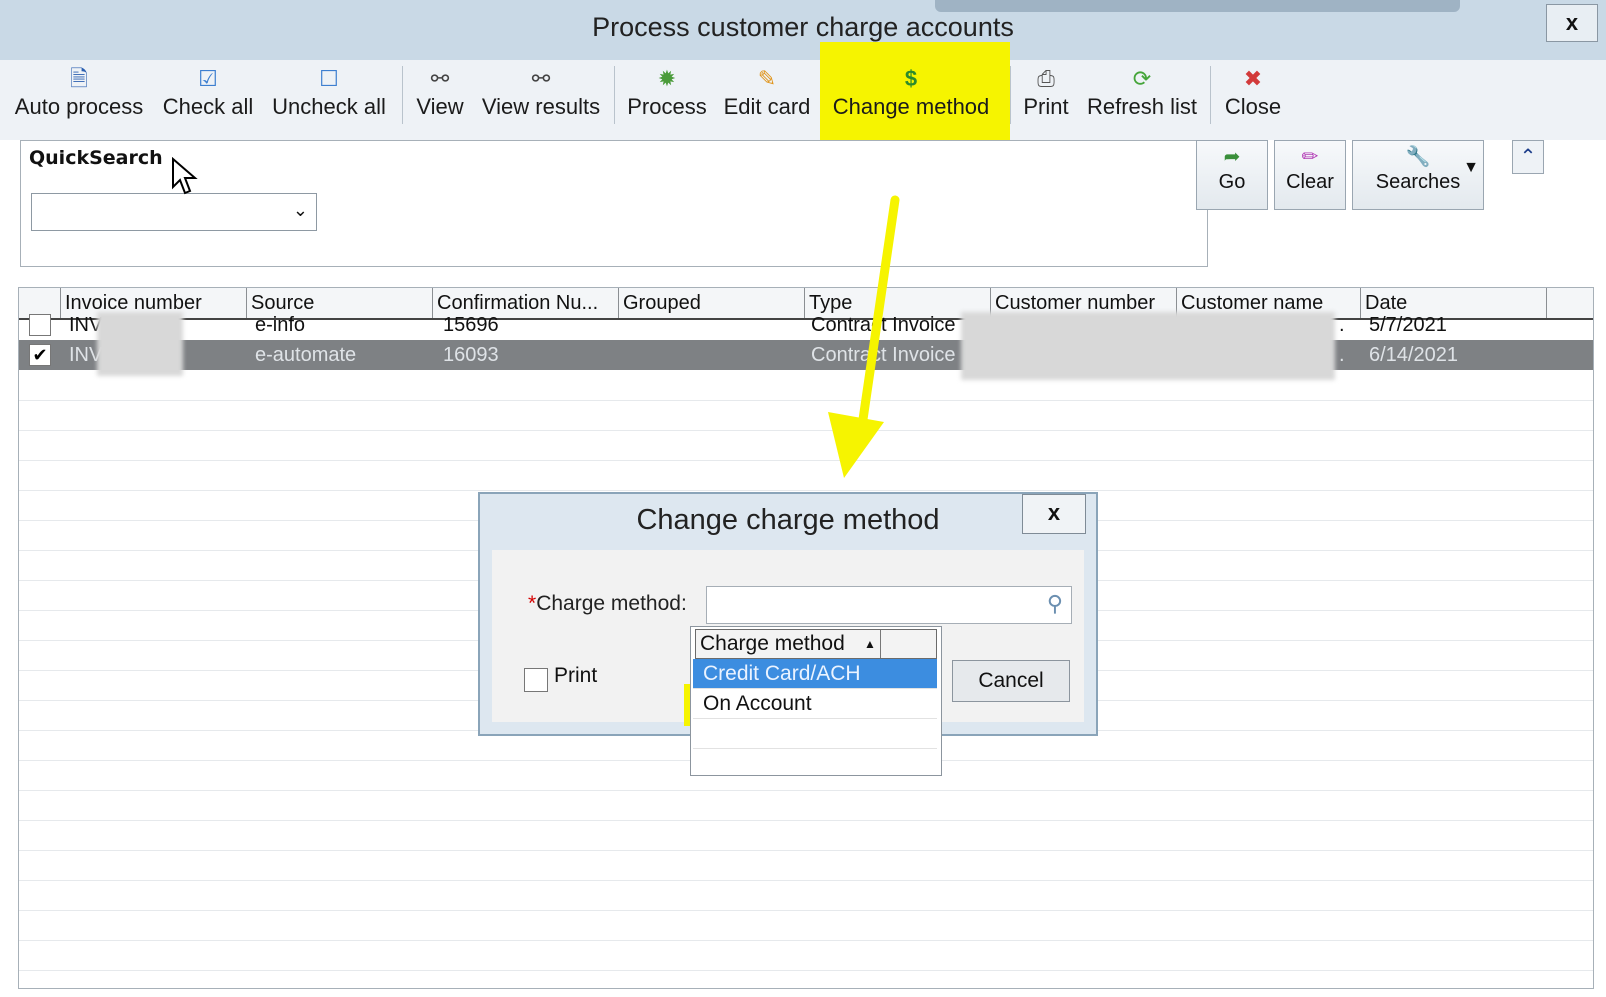  I want to click on close-label: Close, so click(1253, 106).